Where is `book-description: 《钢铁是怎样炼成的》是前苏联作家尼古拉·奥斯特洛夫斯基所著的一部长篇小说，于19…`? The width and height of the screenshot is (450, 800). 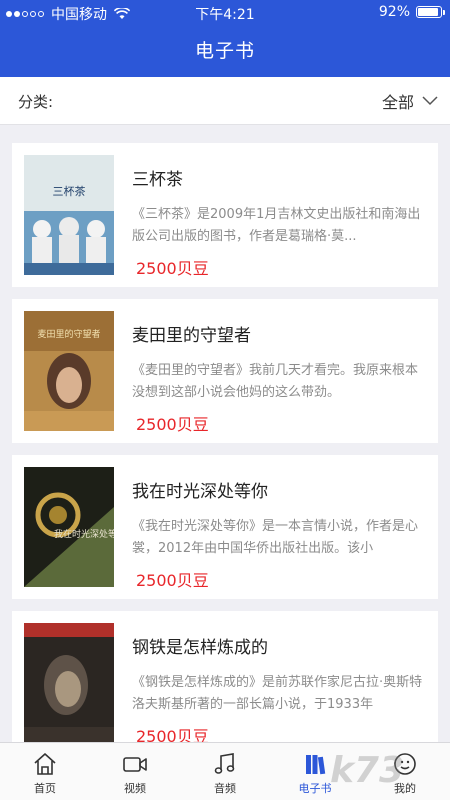
book-description: 《钢铁是怎样炼成的》是前苏联作家尼古拉·奥斯特洛夫斯基所著的一部长篇小说，于19… is located at coordinates (277, 693).